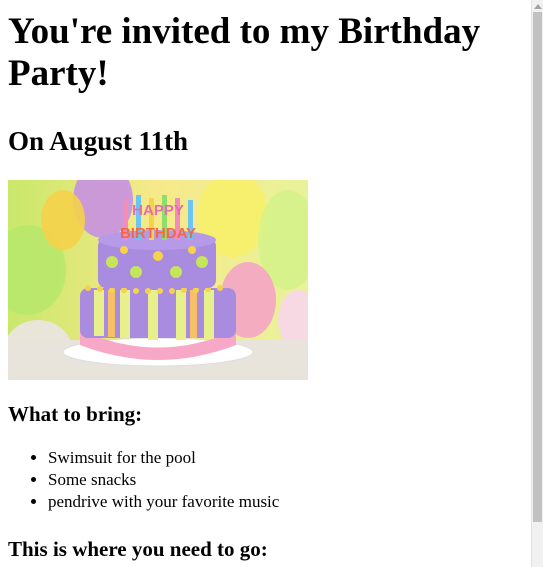 The width and height of the screenshot is (543, 567). Describe the element at coordinates (288, 458) in the screenshot. I see `list-item: Swimsuit for the pool` at that location.